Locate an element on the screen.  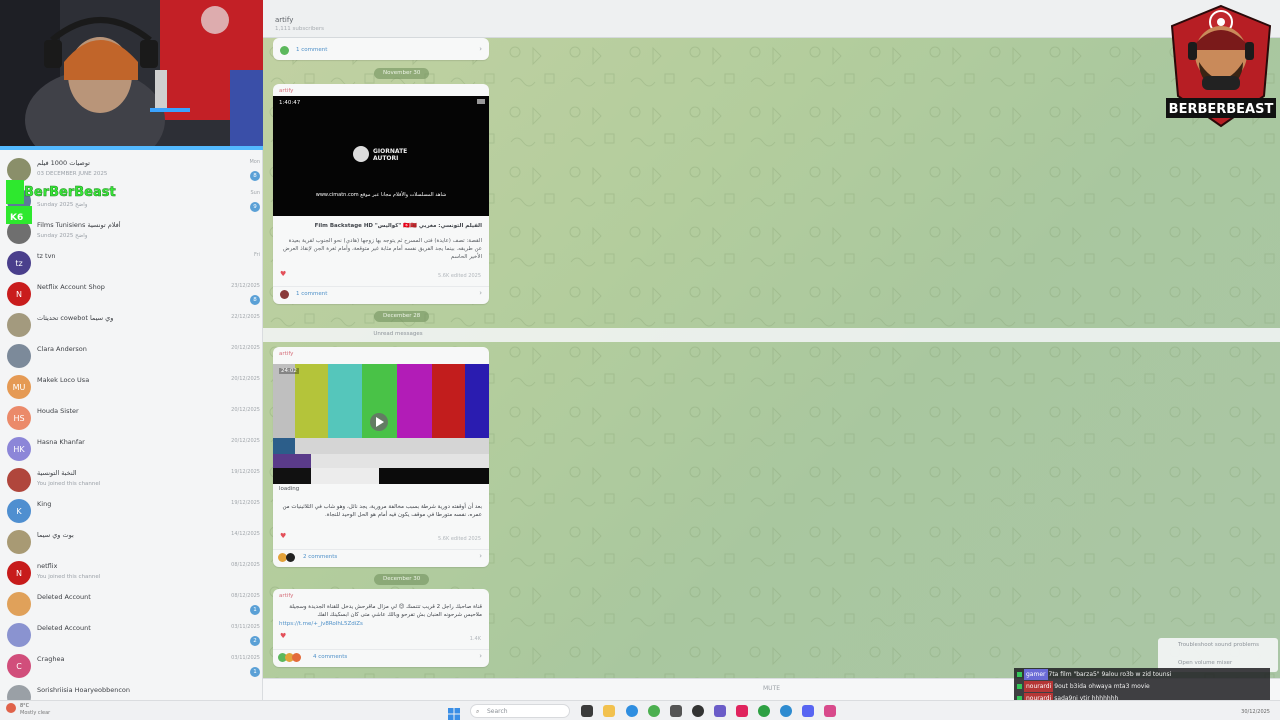
chat-list-item: MU Makek Loco Usa 20/12/2025 is located at coordinates (131, 387).